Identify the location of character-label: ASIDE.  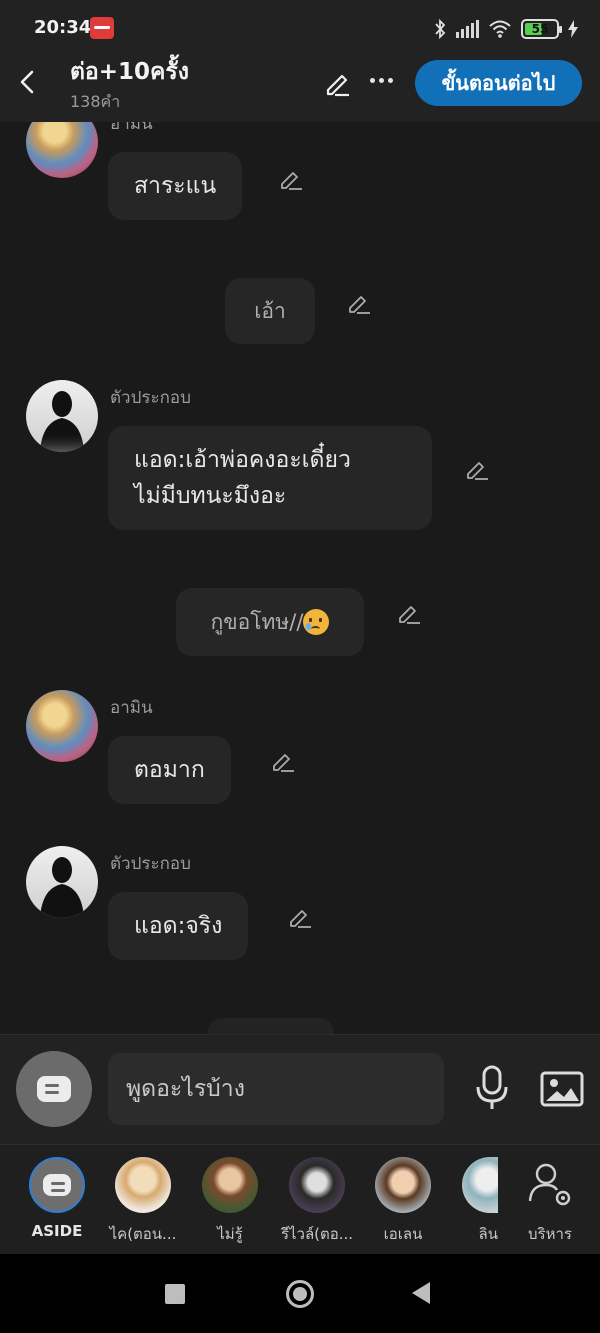
(57, 1231).